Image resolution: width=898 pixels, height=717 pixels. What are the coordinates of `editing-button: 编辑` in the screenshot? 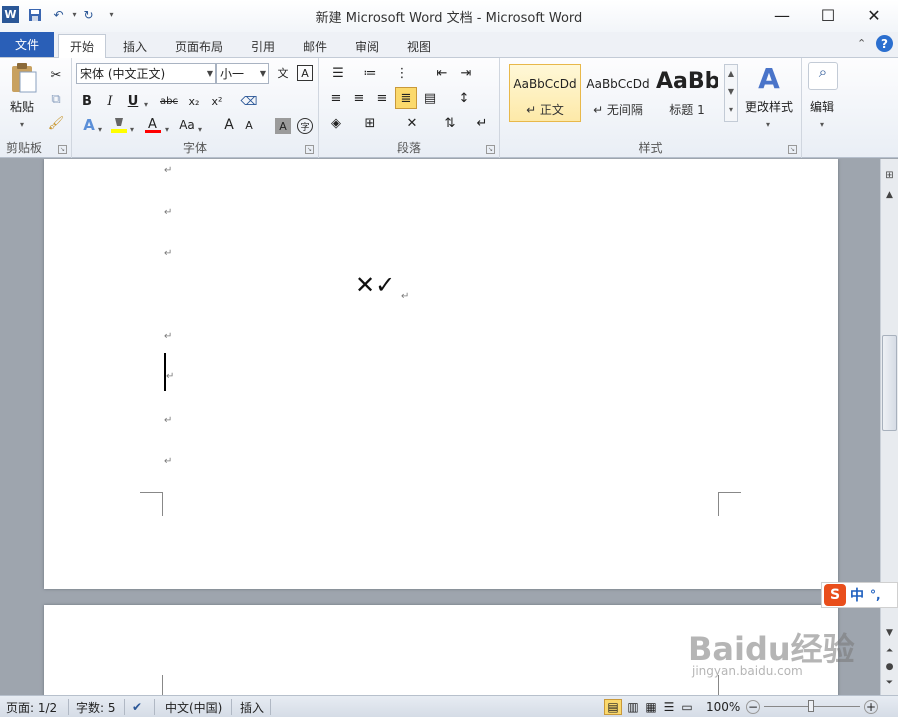 It's located at (822, 106).